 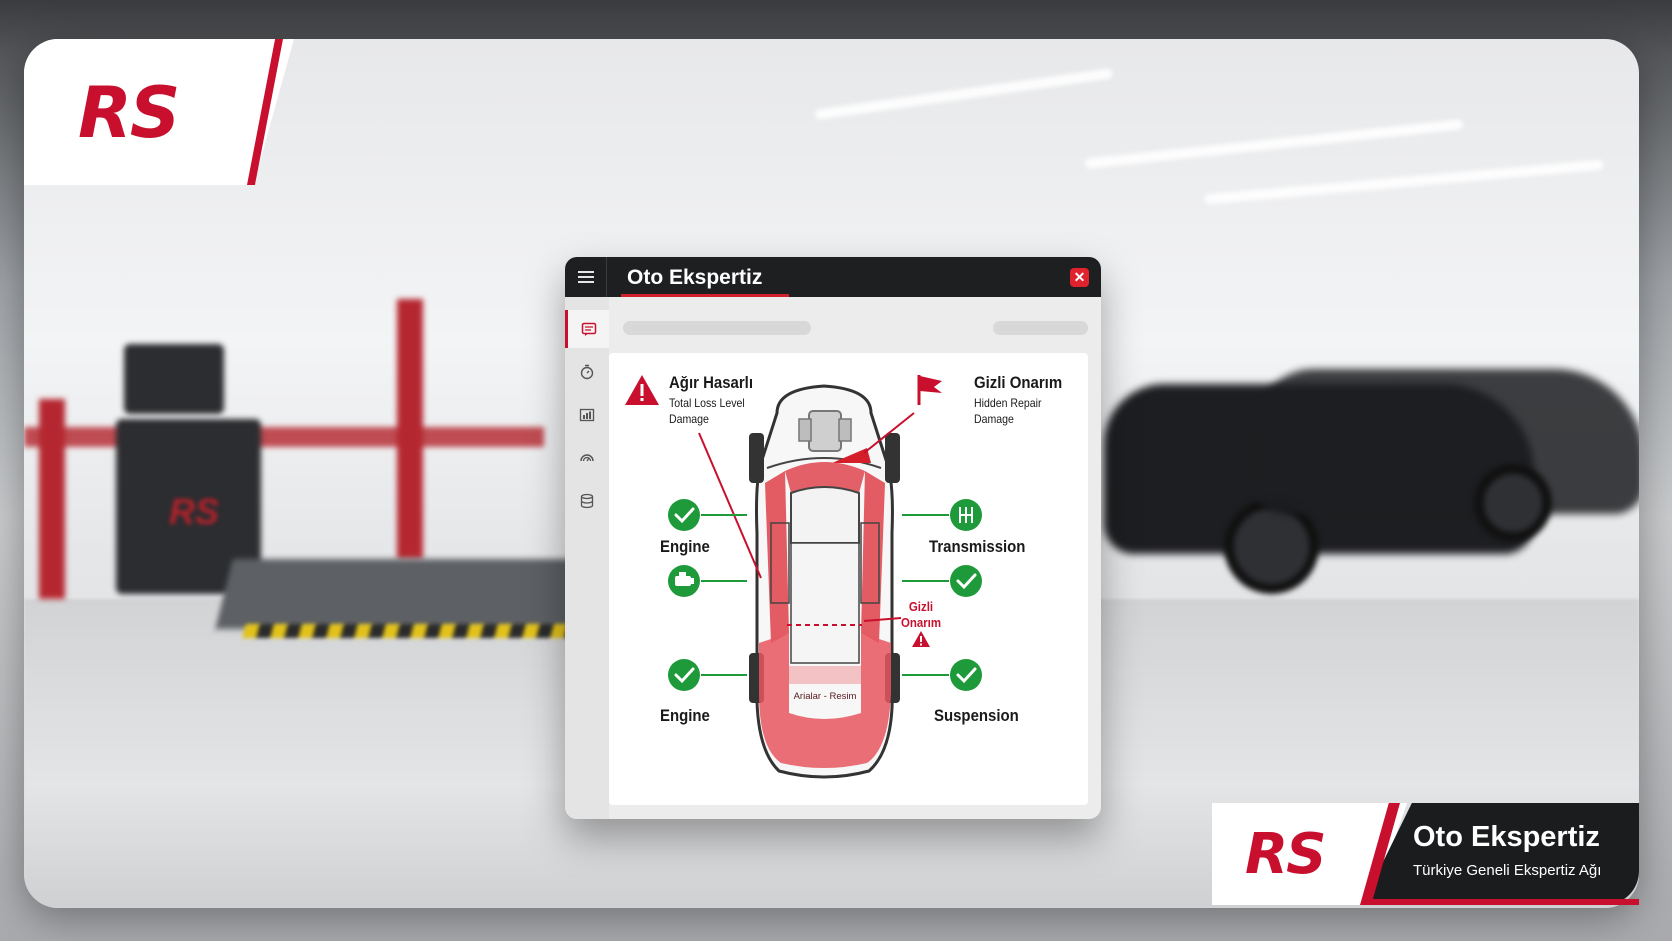 I want to click on sidebar-item-timer, so click(x=587, y=372).